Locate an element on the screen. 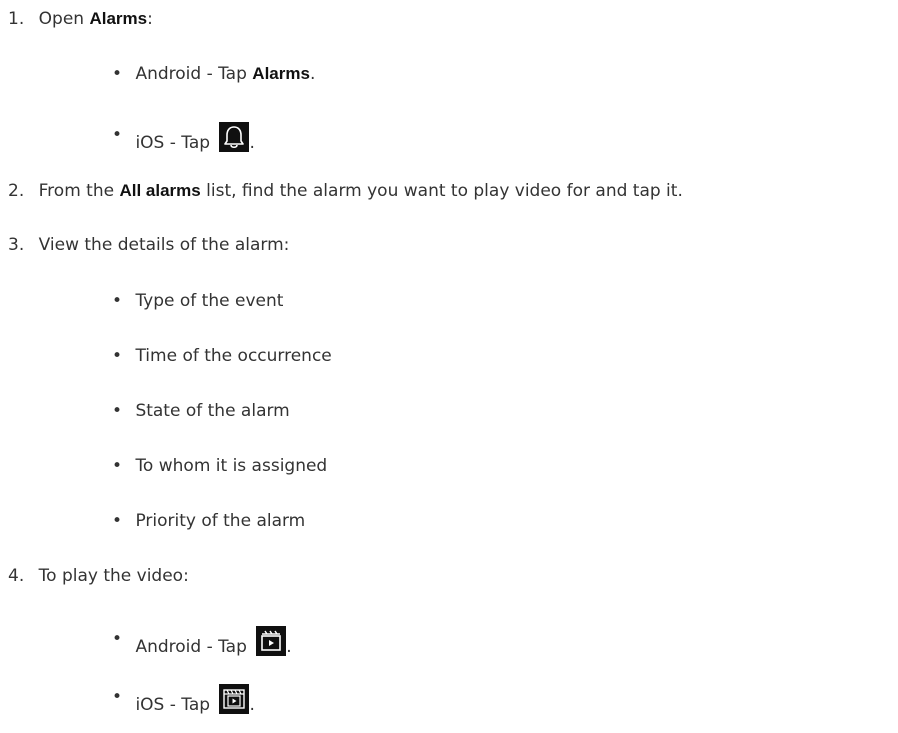 Image resolution: width=898 pixels, height=733 pixels. all-alarms-label: All alarms is located at coordinates (160, 190).